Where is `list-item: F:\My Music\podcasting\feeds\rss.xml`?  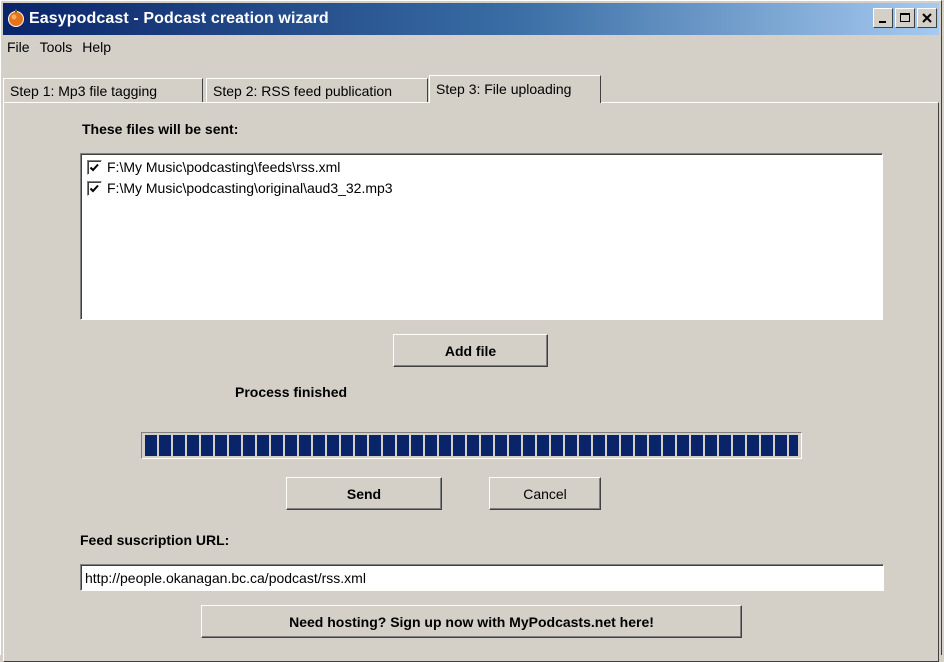 list-item: F:\My Music\podcasting\feeds\rss.xml is located at coordinates (213, 167).